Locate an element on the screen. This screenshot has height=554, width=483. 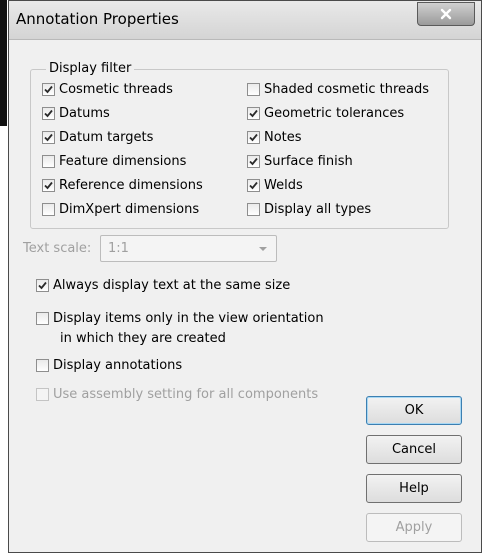
checkbox-label: Feature dimensions is located at coordinates (123, 161).